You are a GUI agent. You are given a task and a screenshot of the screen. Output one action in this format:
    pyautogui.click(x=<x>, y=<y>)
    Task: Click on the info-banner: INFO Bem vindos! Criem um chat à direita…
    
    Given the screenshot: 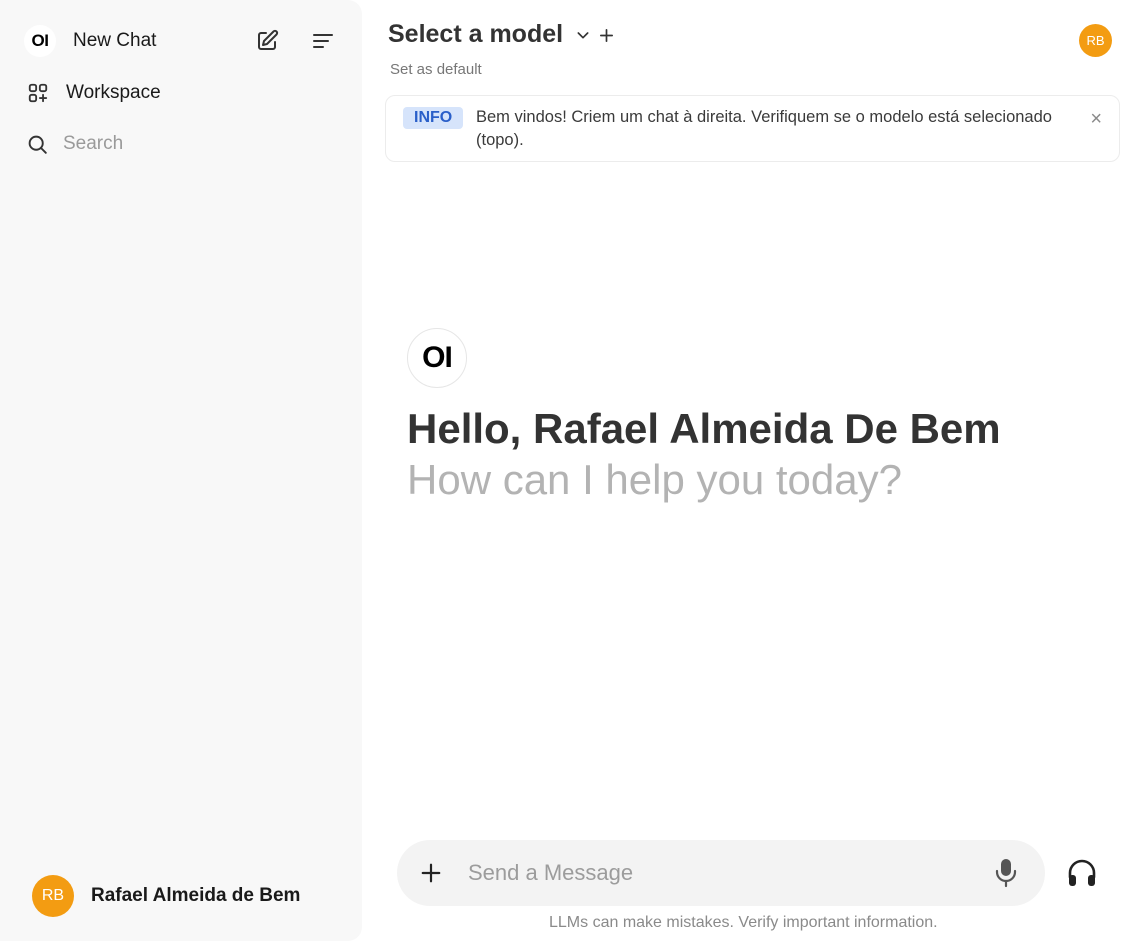 What is the action you would take?
    pyautogui.click(x=752, y=128)
    